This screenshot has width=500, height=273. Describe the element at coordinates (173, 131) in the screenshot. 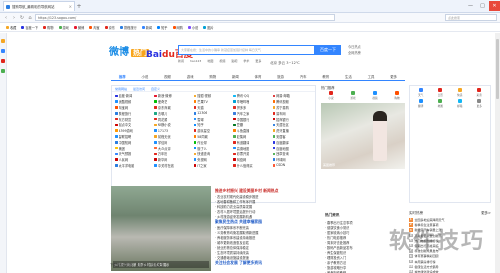

I see `site-link: 17173` at that location.